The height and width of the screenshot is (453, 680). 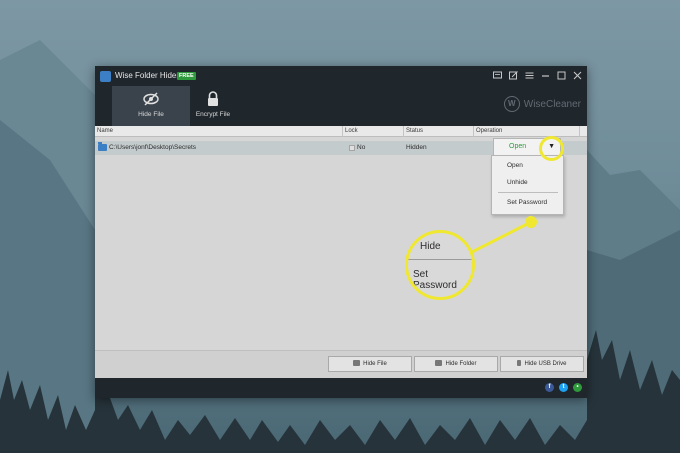 I want to click on callout-set-password-text: Set Password, so click(x=435, y=280).